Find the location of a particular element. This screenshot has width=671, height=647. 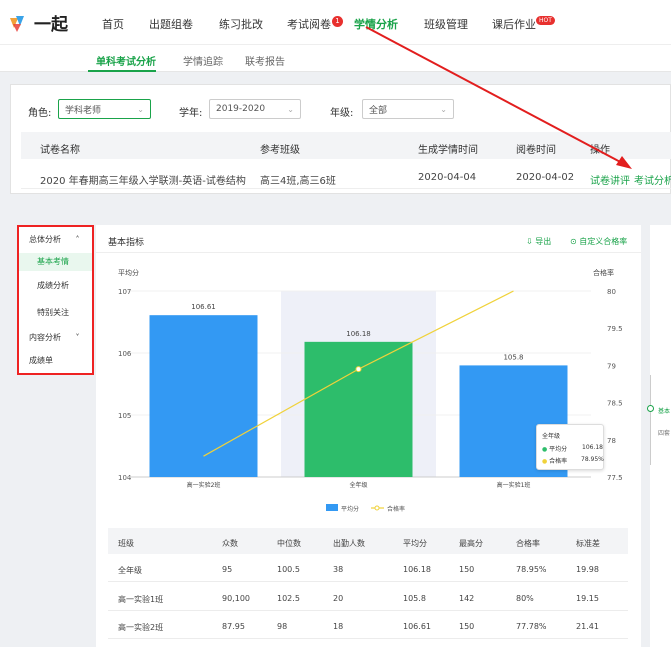

tooltip-title: 全年级 is located at coordinates (551, 436).